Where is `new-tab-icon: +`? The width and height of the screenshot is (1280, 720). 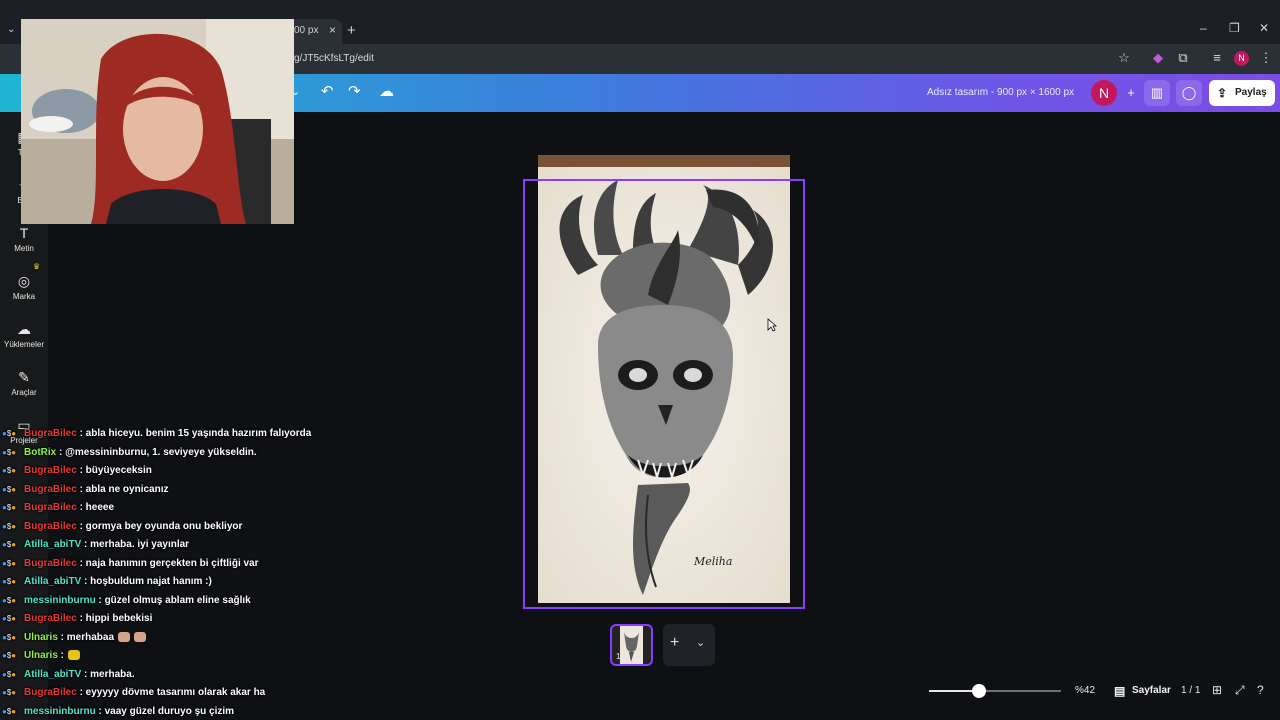
new-tab-icon: + is located at coordinates (351, 30).